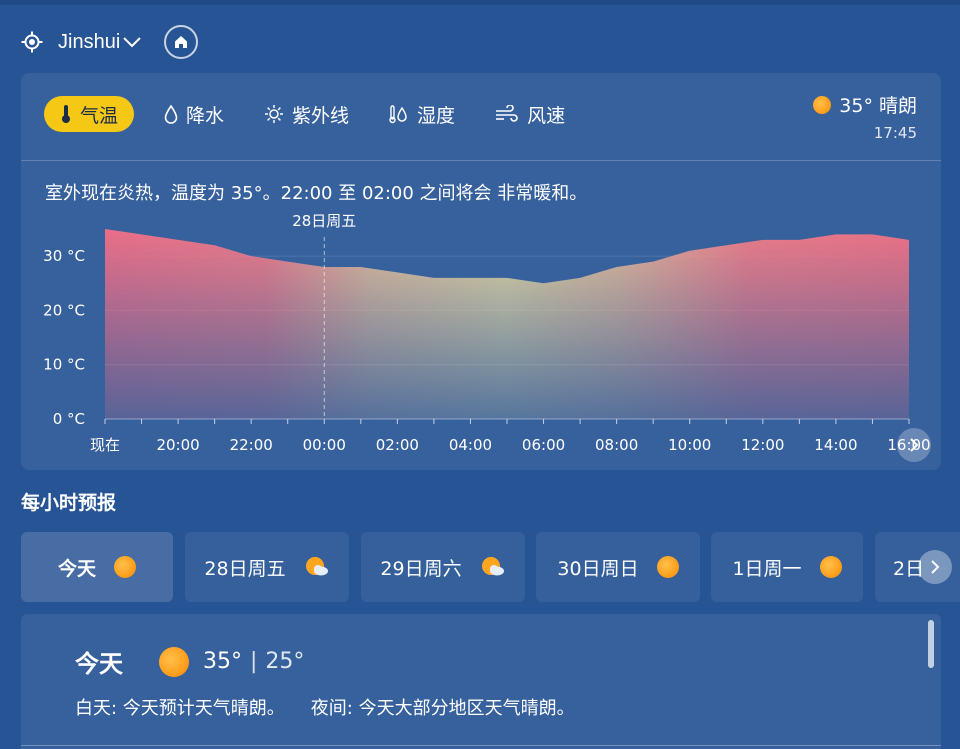  I want to click on day-marker-label: 28日周五, so click(324, 221).